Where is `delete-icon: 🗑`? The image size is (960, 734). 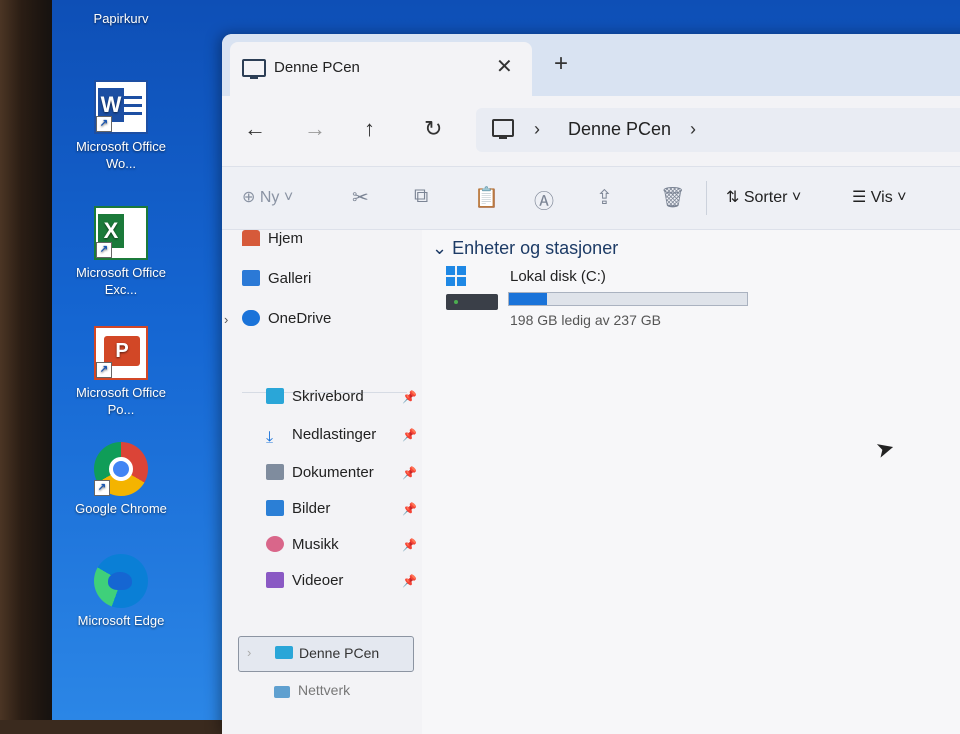
delete-icon: 🗑 is located at coordinates (672, 197).